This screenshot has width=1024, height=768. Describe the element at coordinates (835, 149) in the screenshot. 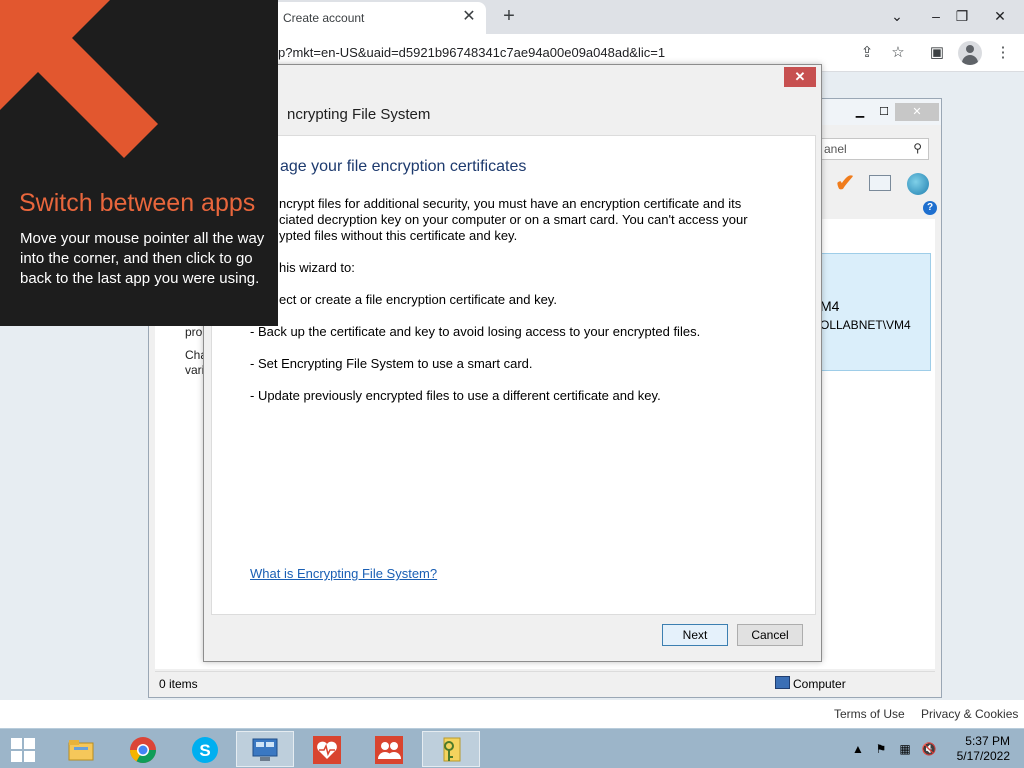

I see `search-text: anel` at that location.